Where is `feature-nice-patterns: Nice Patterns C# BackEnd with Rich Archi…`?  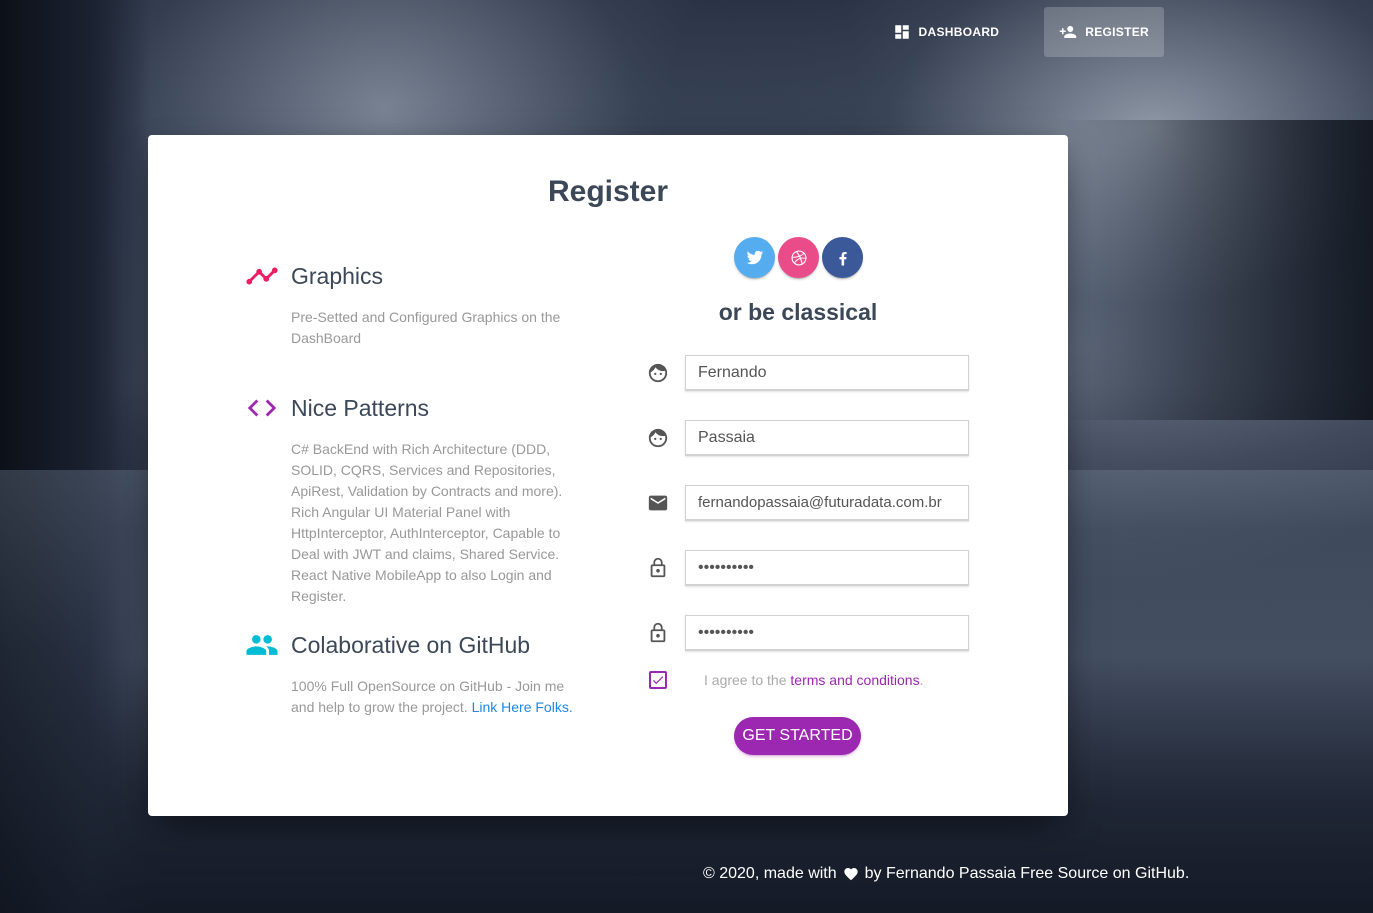 feature-nice-patterns: Nice Patterns C# BackEnd with Rich Archi… is located at coordinates (417, 499).